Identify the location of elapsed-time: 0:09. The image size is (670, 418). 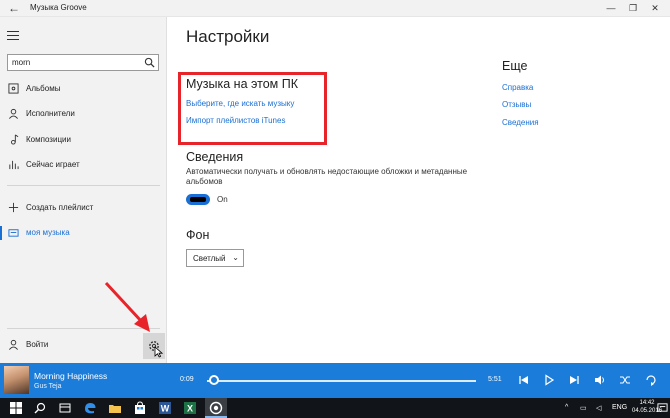
(187, 379).